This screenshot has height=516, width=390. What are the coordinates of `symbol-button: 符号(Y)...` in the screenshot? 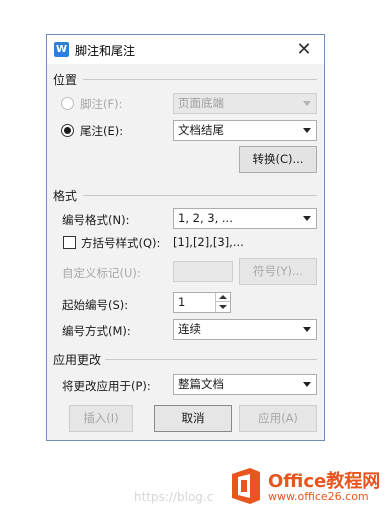 It's located at (278, 271).